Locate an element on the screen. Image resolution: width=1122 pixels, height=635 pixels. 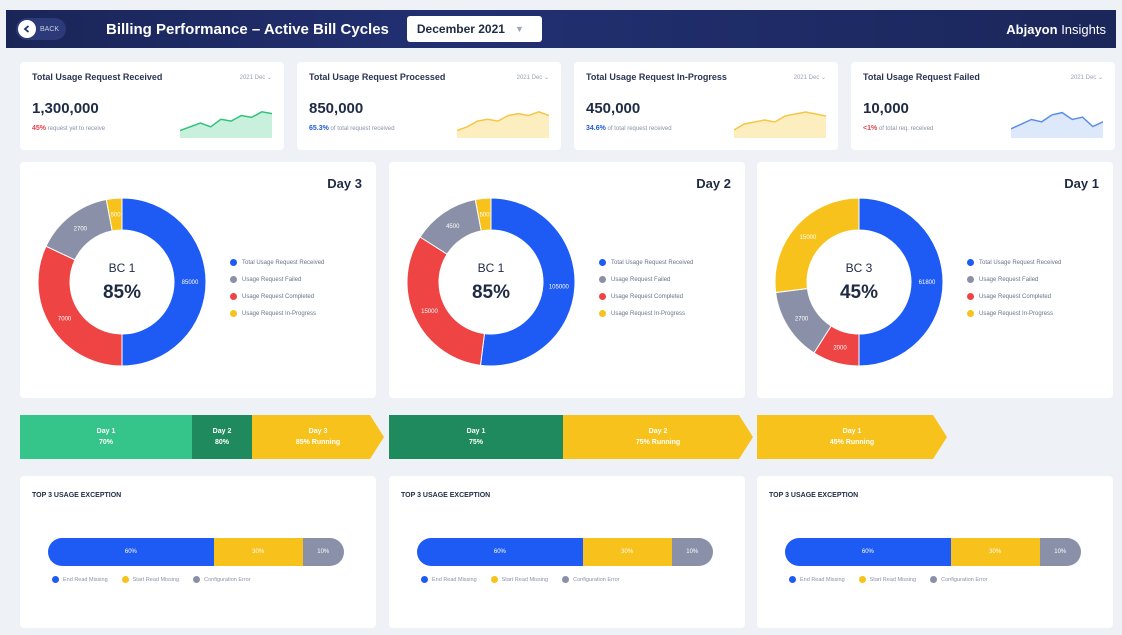
kpi-title: Total Usage Request Failed is located at coordinates (921, 77).